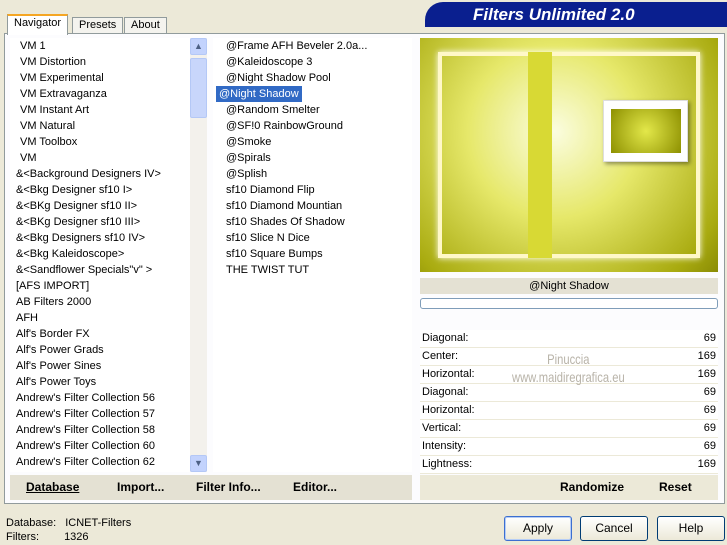 This screenshot has width=727, height=545. What do you see at coordinates (100, 414) in the screenshot?
I see `category-item: Andrew's Filter Collection 57` at bounding box center [100, 414].